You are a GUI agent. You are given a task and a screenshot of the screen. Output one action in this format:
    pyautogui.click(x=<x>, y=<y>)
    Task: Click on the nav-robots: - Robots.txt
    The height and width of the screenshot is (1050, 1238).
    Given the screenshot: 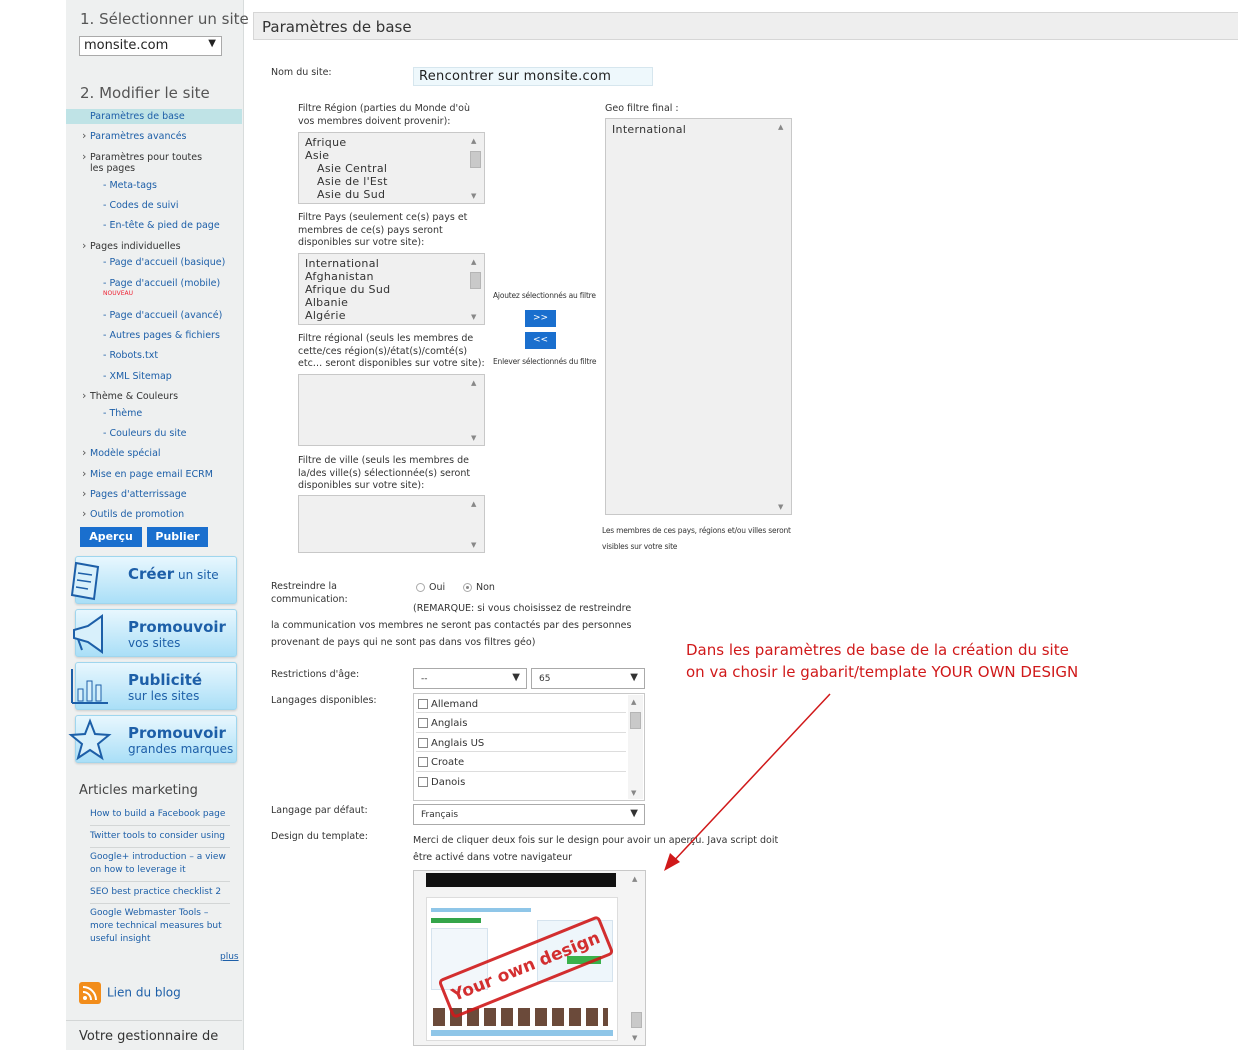 What is the action you would take?
    pyautogui.click(x=154, y=355)
    